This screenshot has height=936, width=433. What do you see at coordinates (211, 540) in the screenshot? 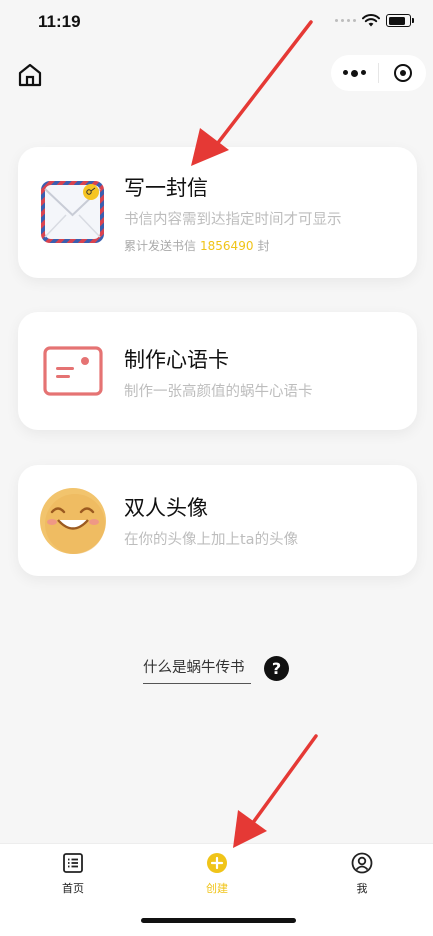
I see `card-subtitle: 在你的头像上加上ta的头像` at bounding box center [211, 540].